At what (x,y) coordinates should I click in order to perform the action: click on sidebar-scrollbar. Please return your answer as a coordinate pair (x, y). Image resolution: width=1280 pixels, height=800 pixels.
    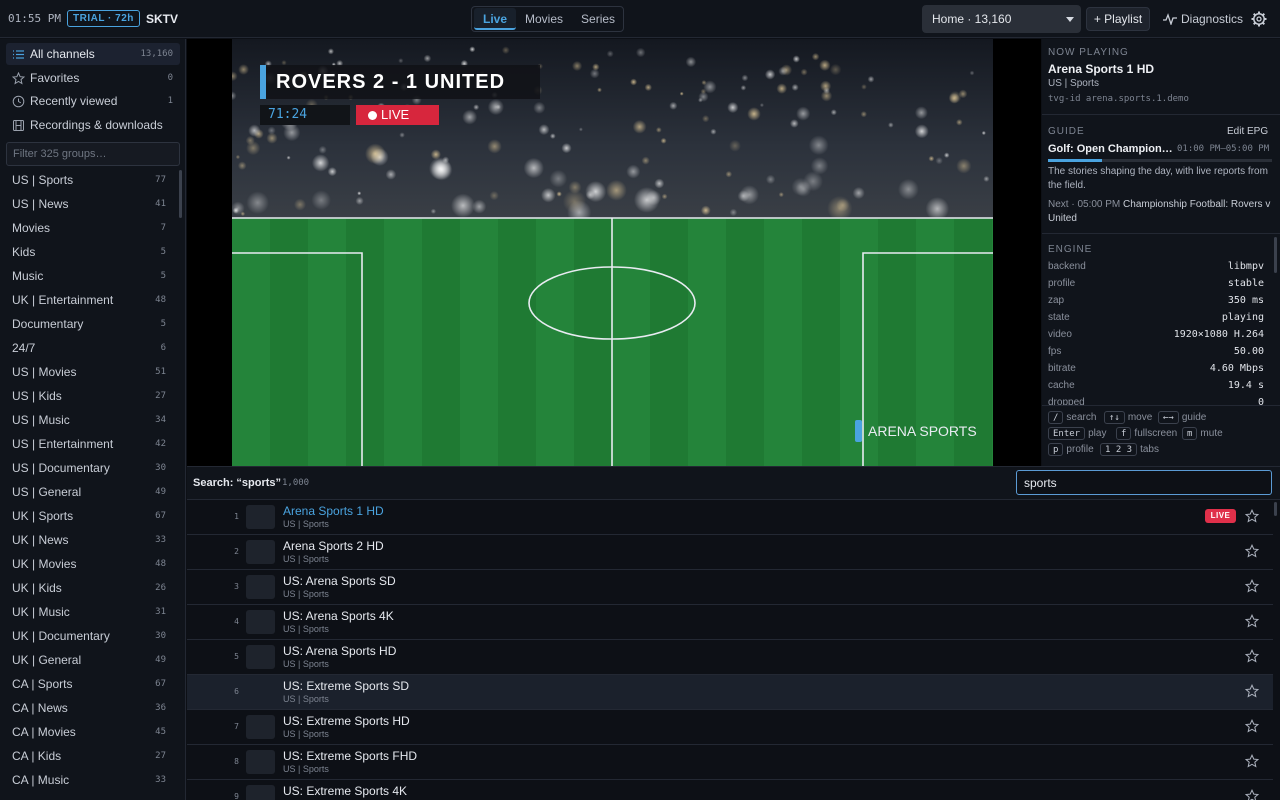
    Looking at the image, I should click on (180, 194).